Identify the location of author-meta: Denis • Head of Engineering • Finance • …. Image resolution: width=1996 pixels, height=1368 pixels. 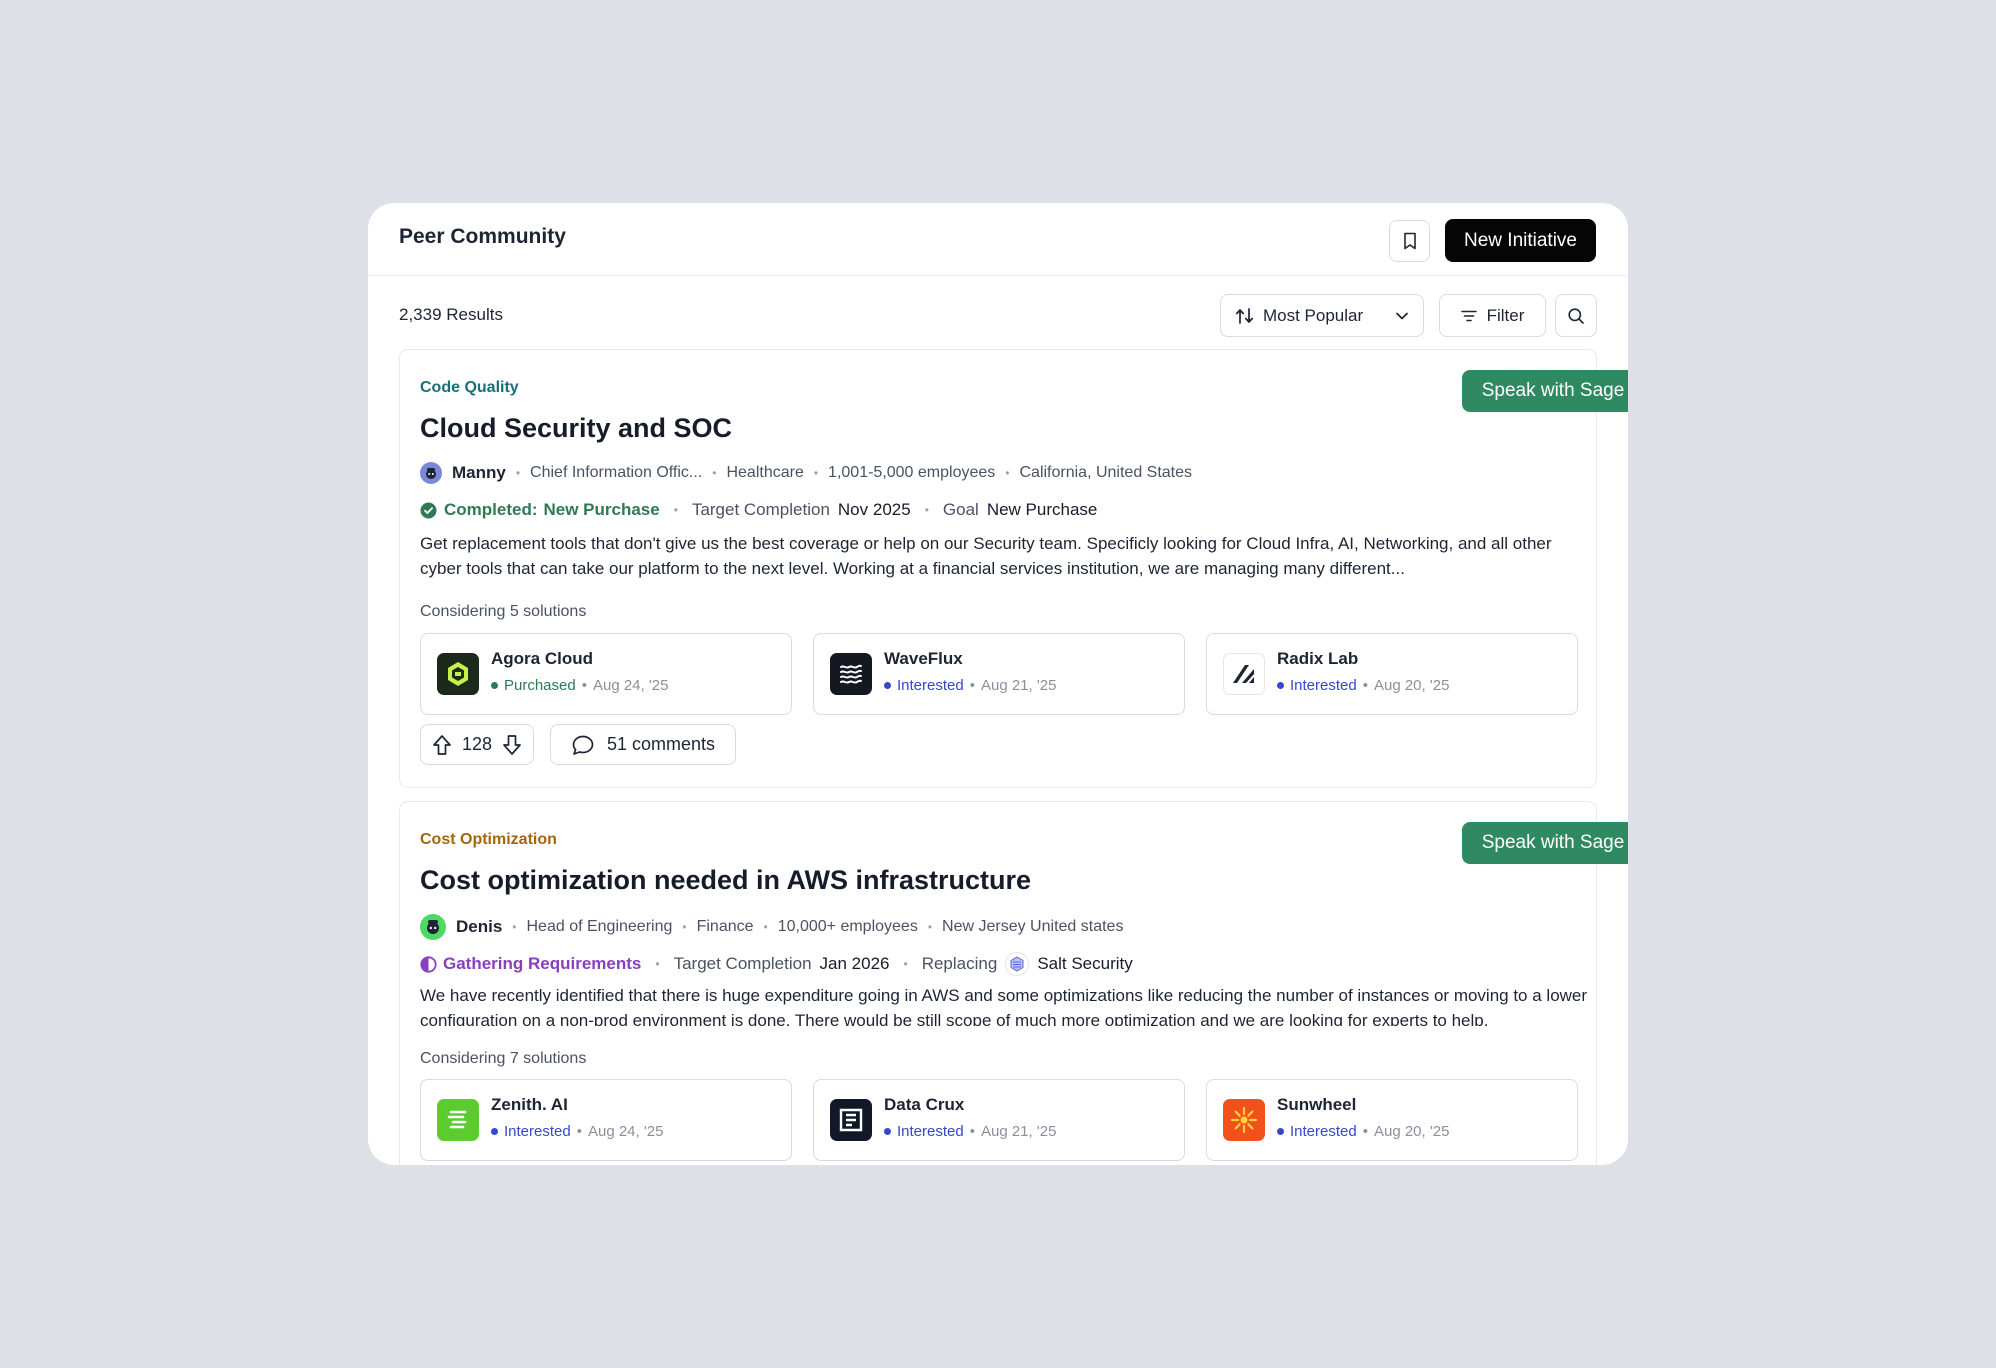
(771, 927).